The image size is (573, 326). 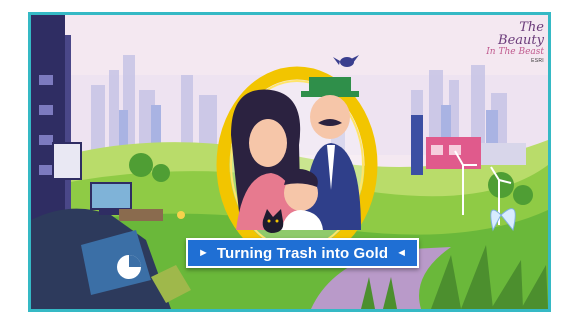 I want to click on back-arrow-icon: ◄, so click(x=401, y=253).